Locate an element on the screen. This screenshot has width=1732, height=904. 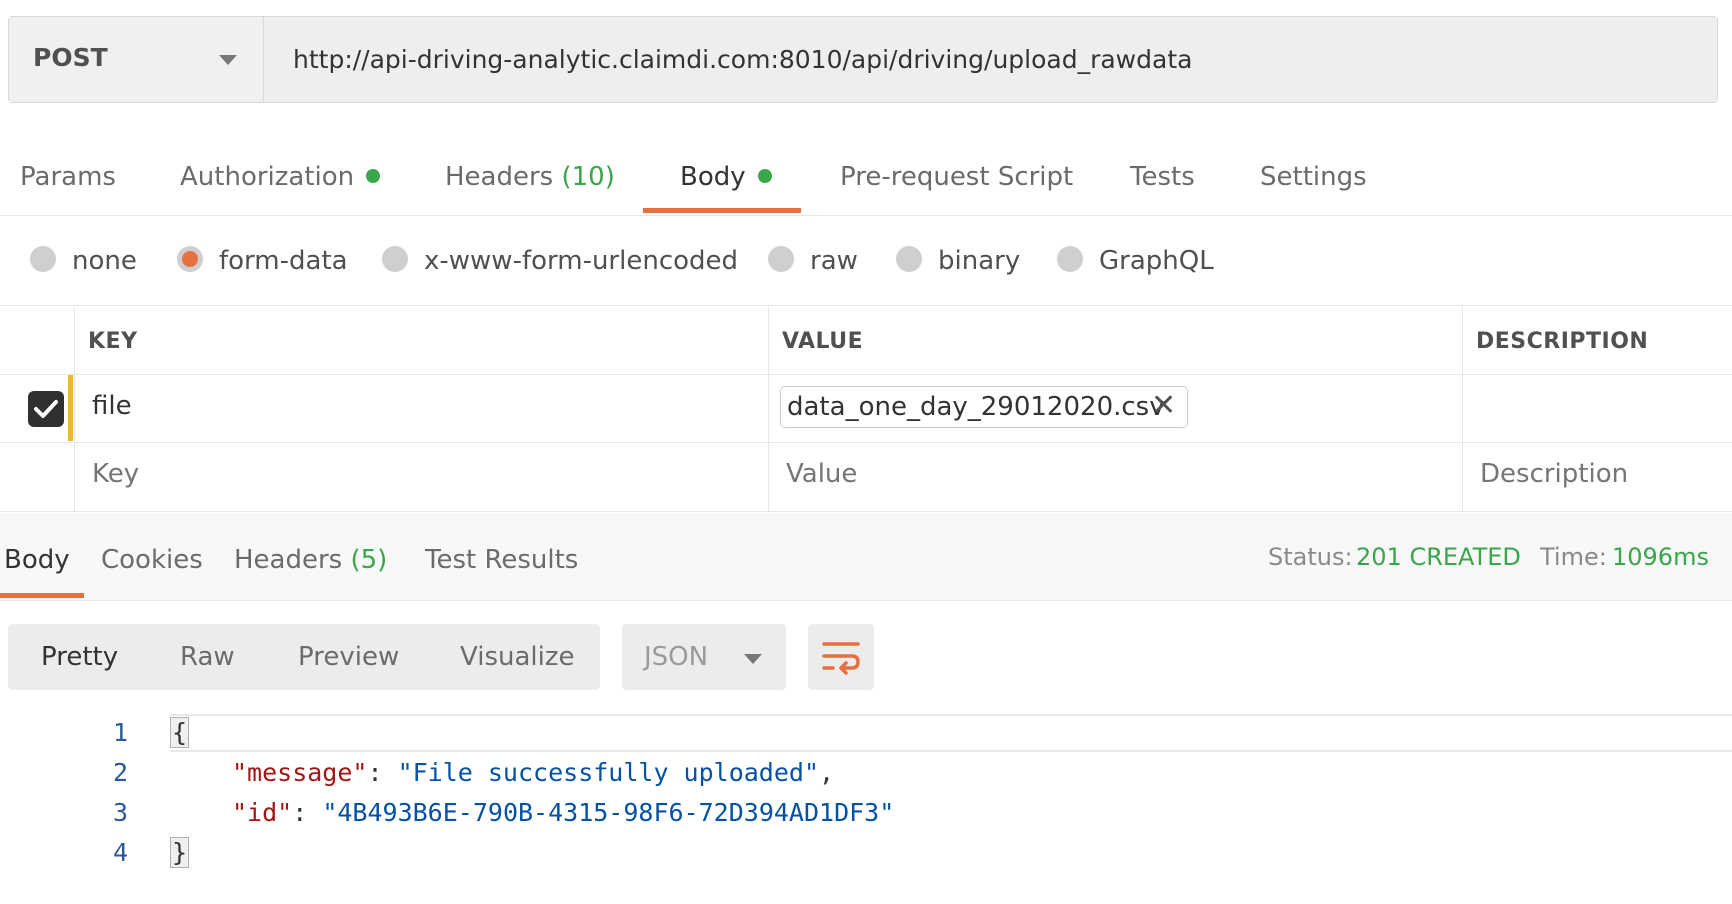
close-brace: } is located at coordinates (180, 852).